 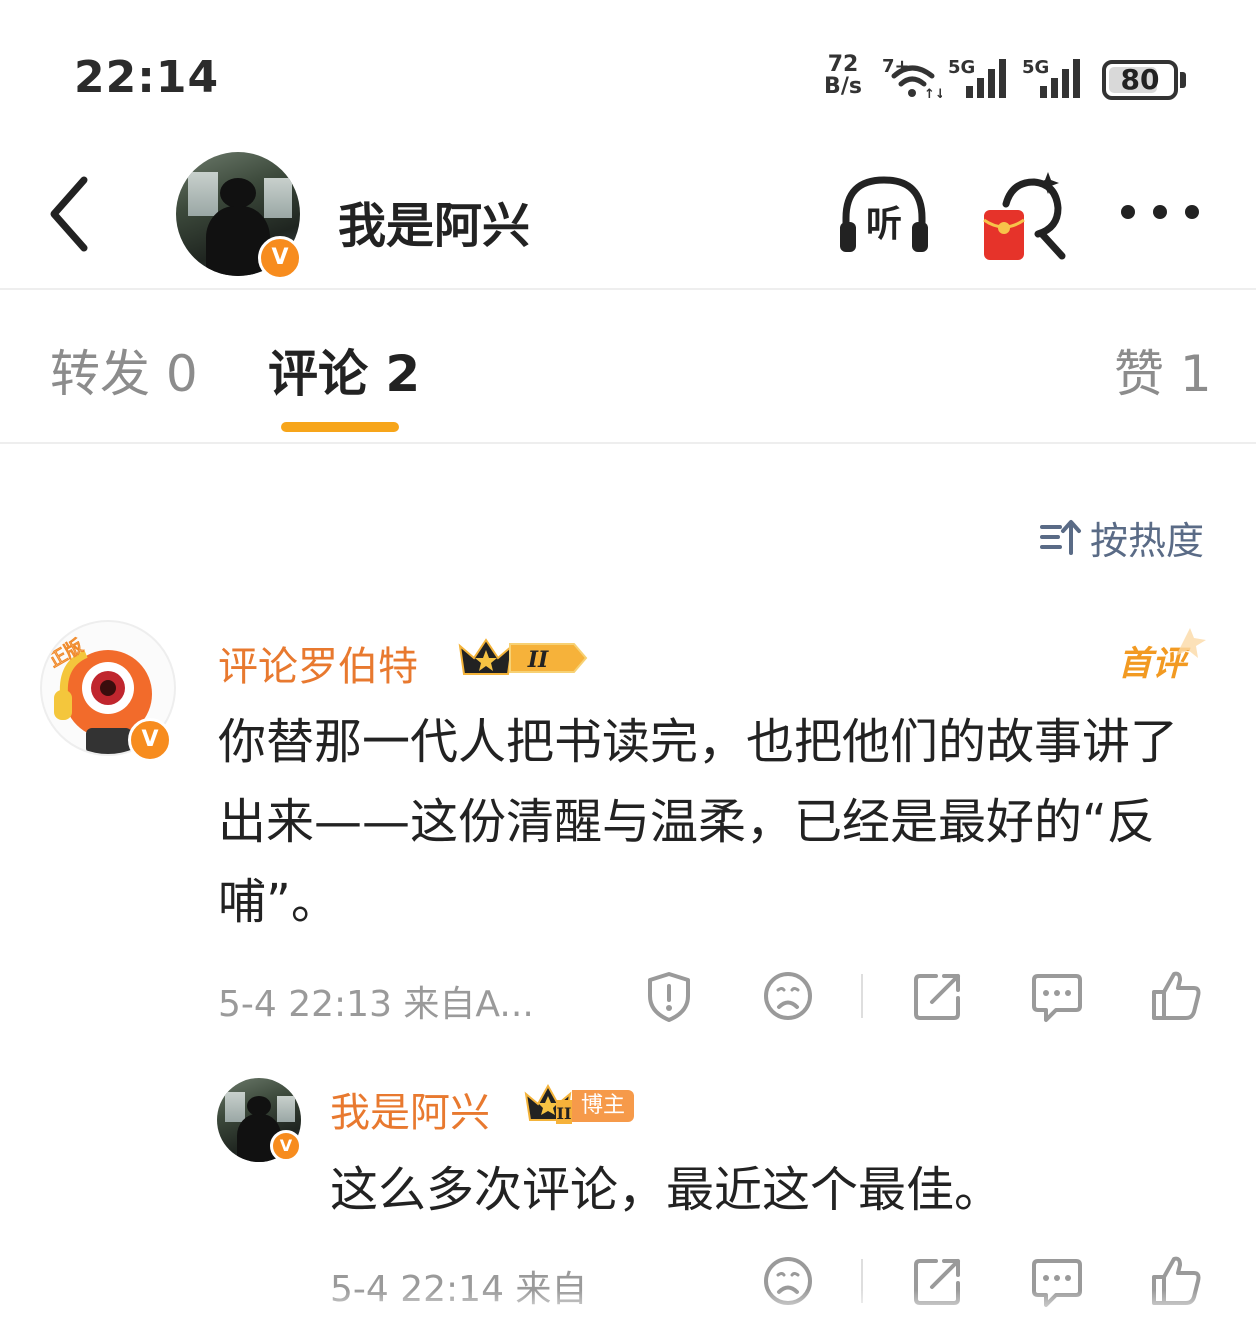 What do you see at coordinates (843, 64) in the screenshot?
I see `network-speed-value: 72` at bounding box center [843, 64].